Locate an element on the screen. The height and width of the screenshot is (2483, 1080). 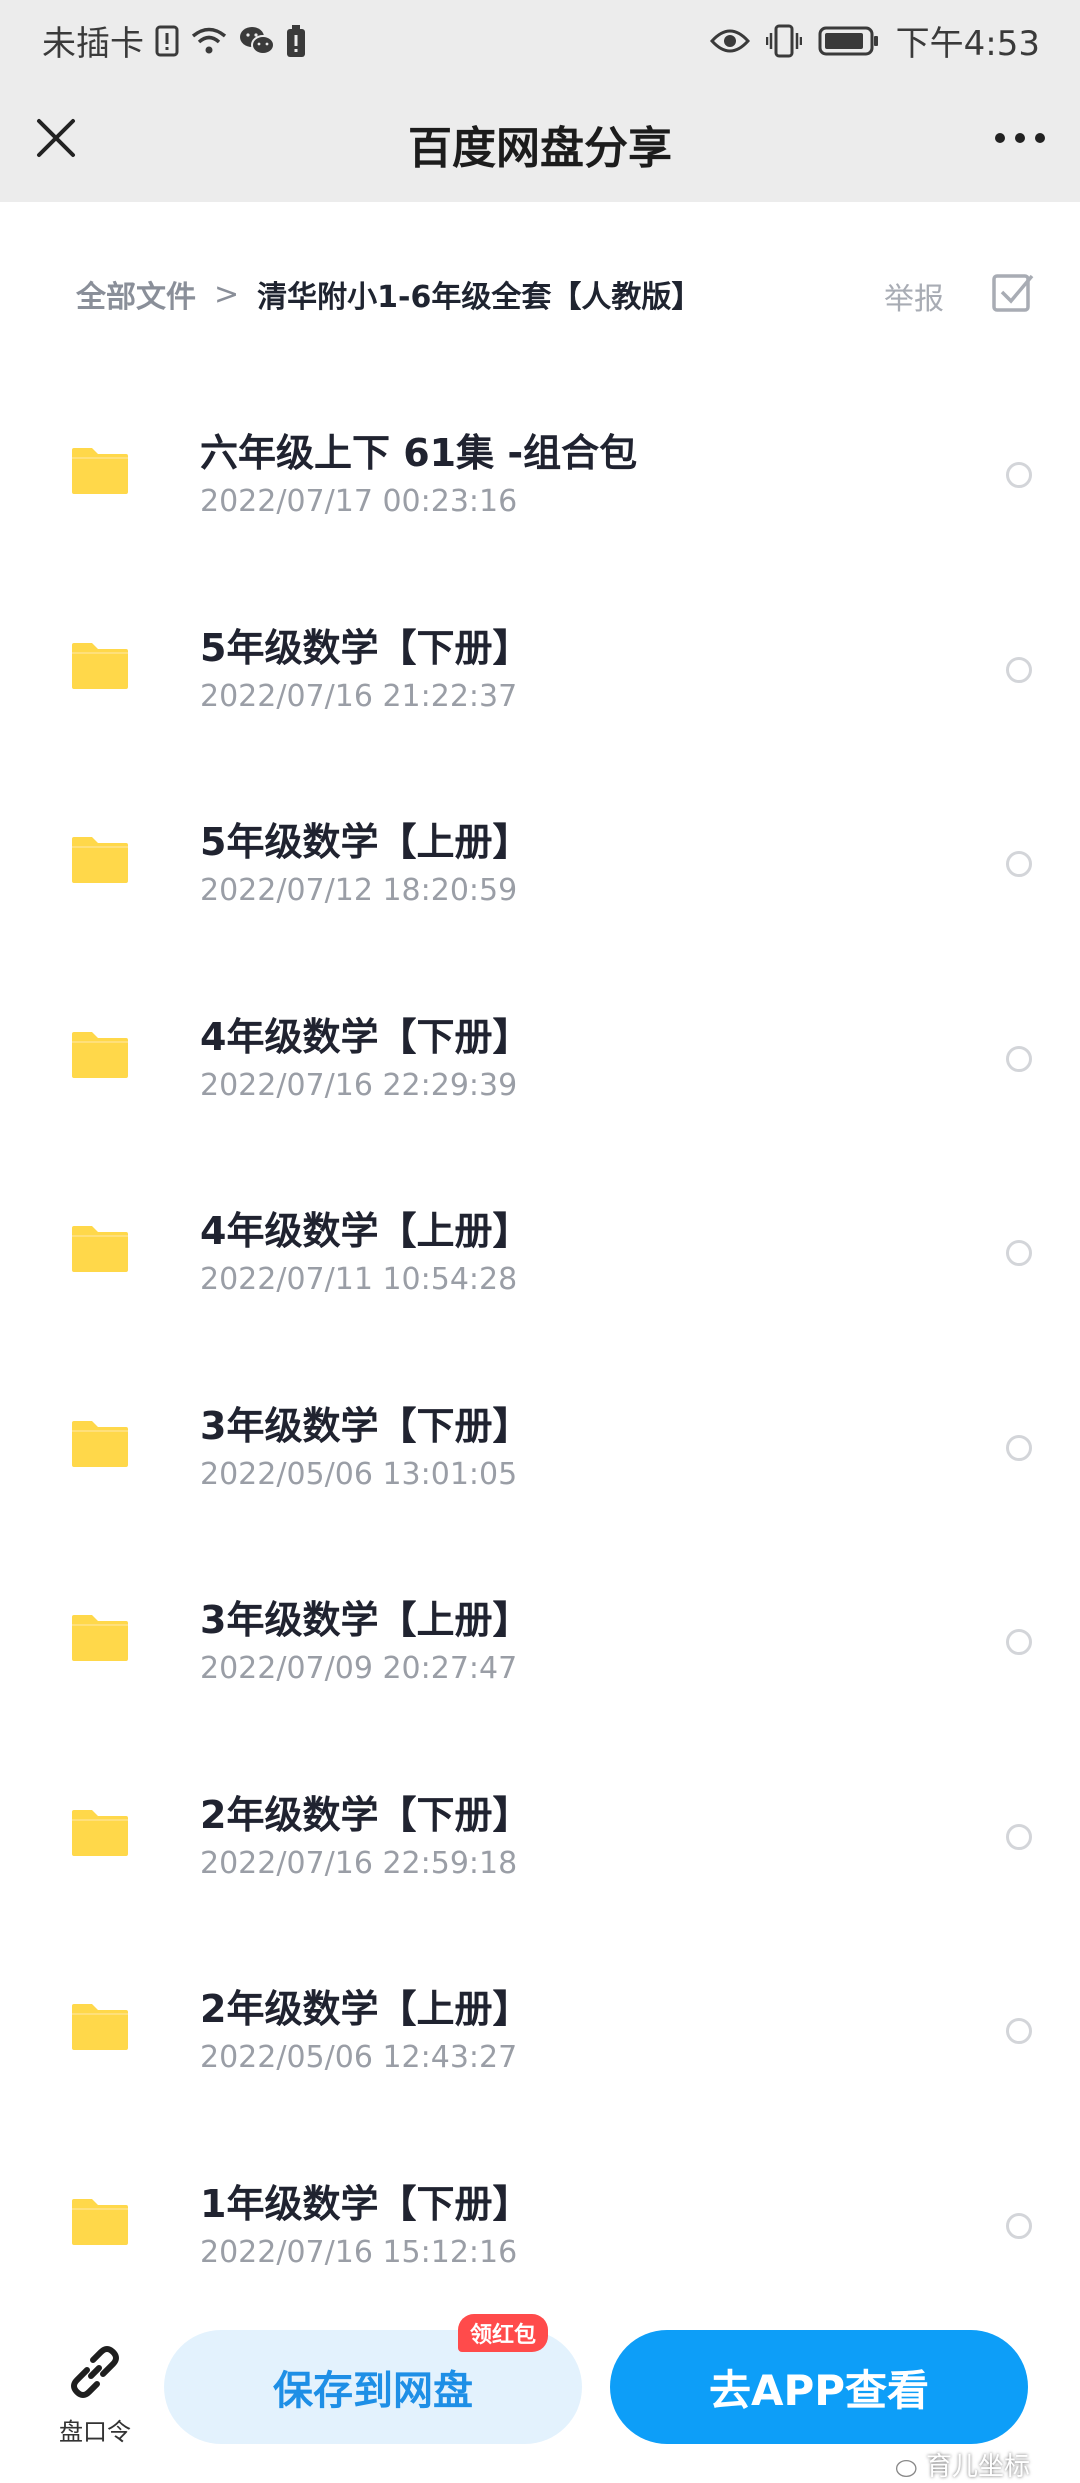
file-name: 2年级数学【下册】 is located at coordinates (365, 1814).